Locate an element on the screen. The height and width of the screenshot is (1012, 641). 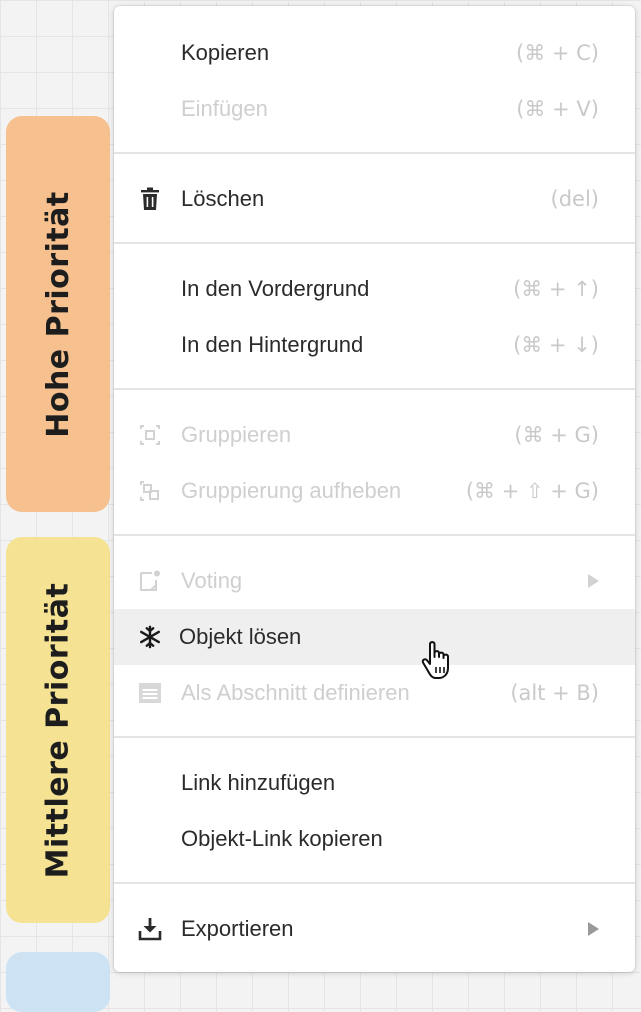
menu-item-label: Objekt-Link kopieren is located at coordinates (282, 838).